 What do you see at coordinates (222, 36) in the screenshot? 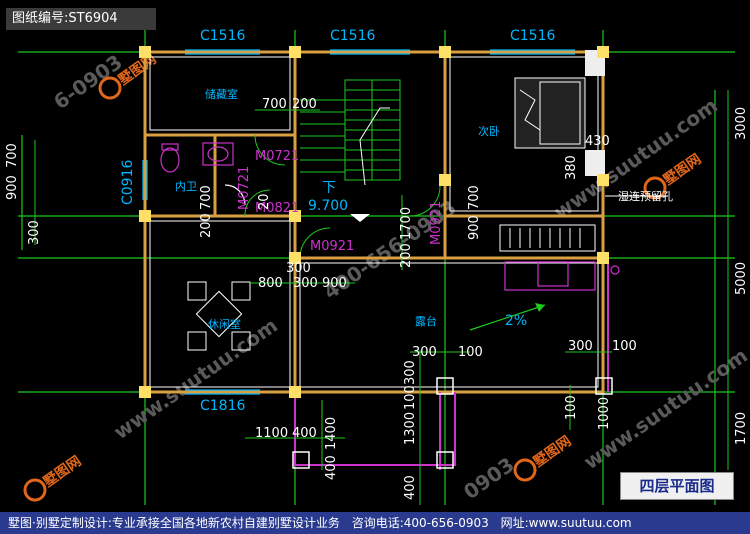
I see `window-label-c1516-1: C1516` at bounding box center [222, 36].